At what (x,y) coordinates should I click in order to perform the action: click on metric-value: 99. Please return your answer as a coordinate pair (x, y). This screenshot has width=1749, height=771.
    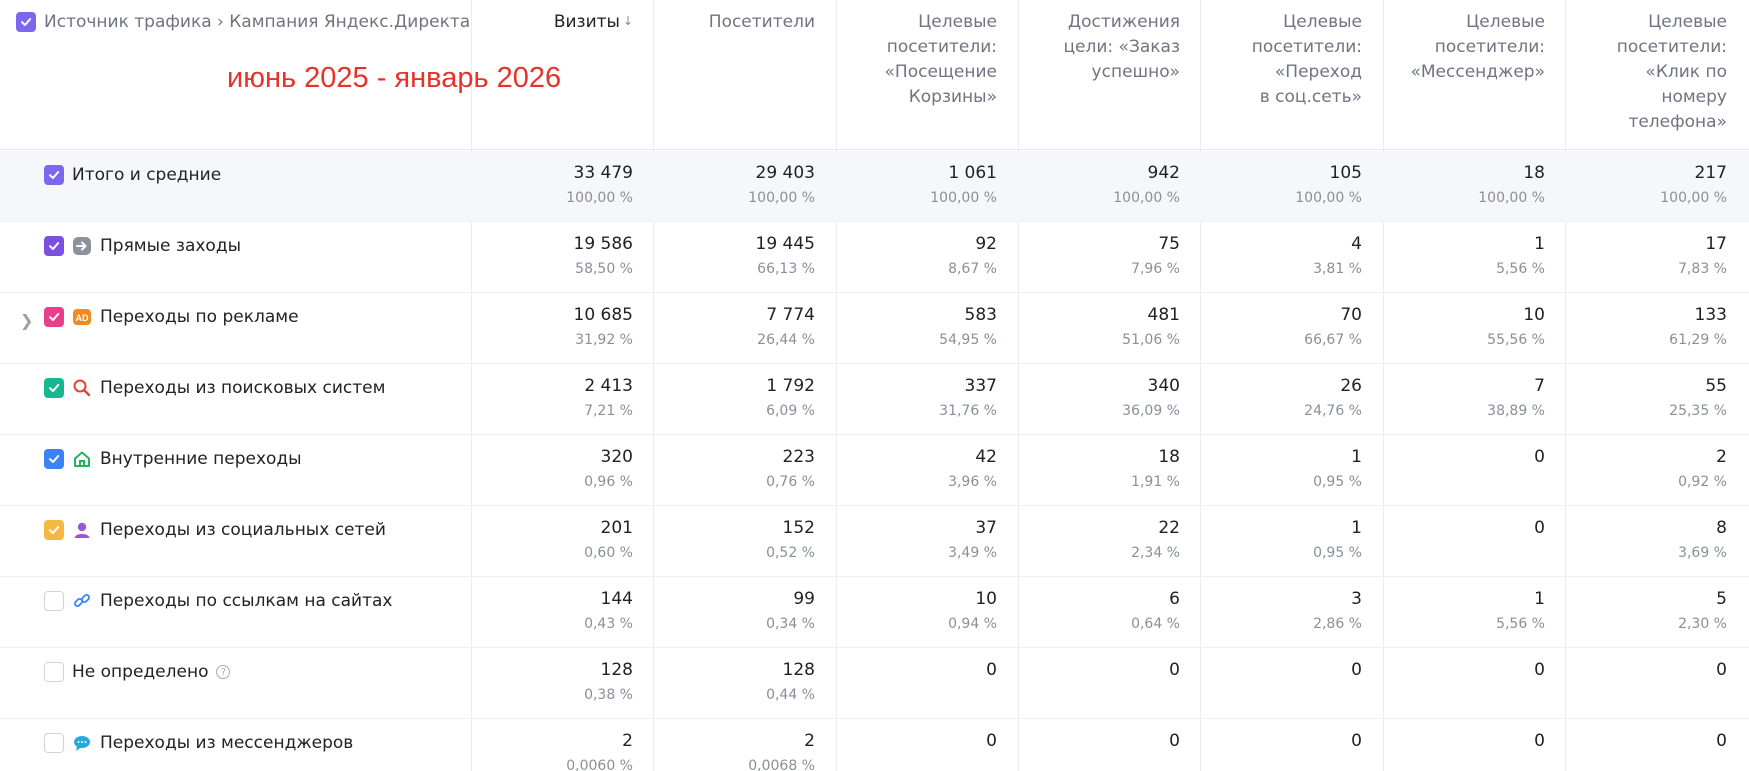
    Looking at the image, I should click on (804, 599).